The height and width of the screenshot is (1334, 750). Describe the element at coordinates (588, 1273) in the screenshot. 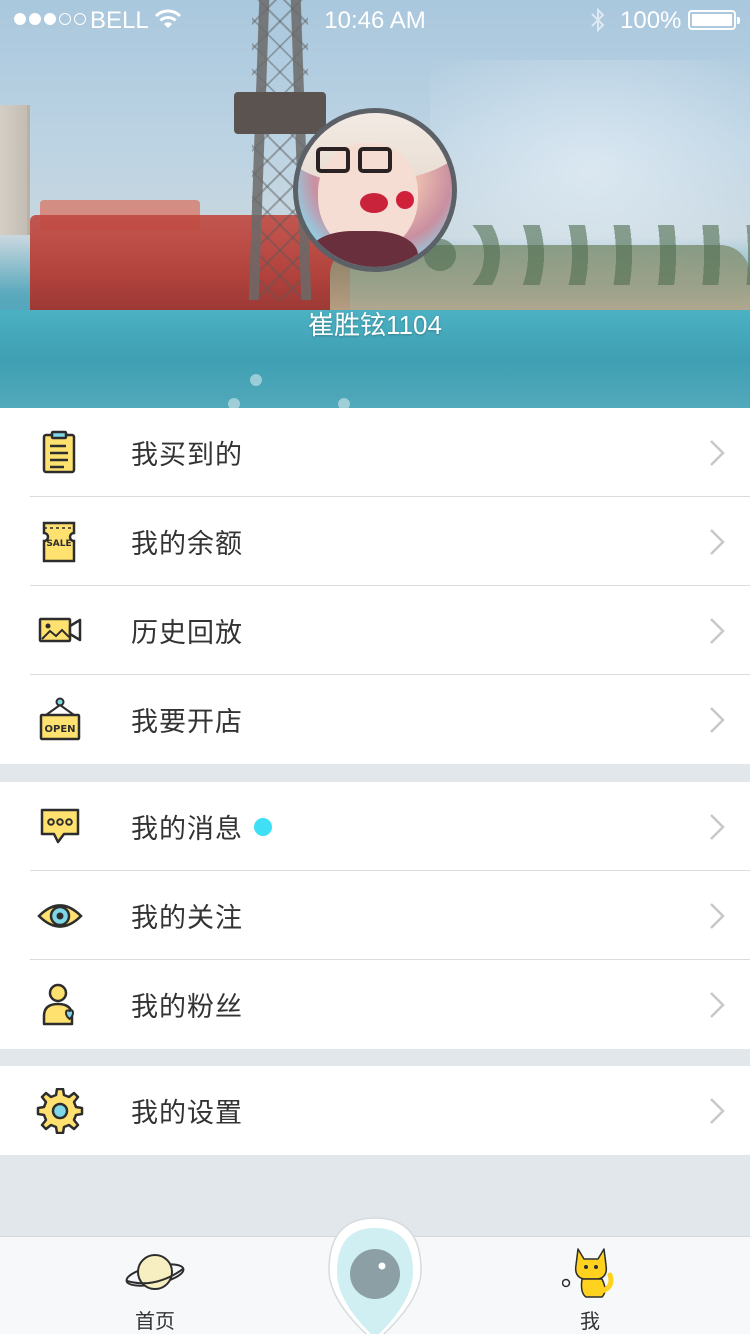

I see `cat-mascot-icon` at that location.